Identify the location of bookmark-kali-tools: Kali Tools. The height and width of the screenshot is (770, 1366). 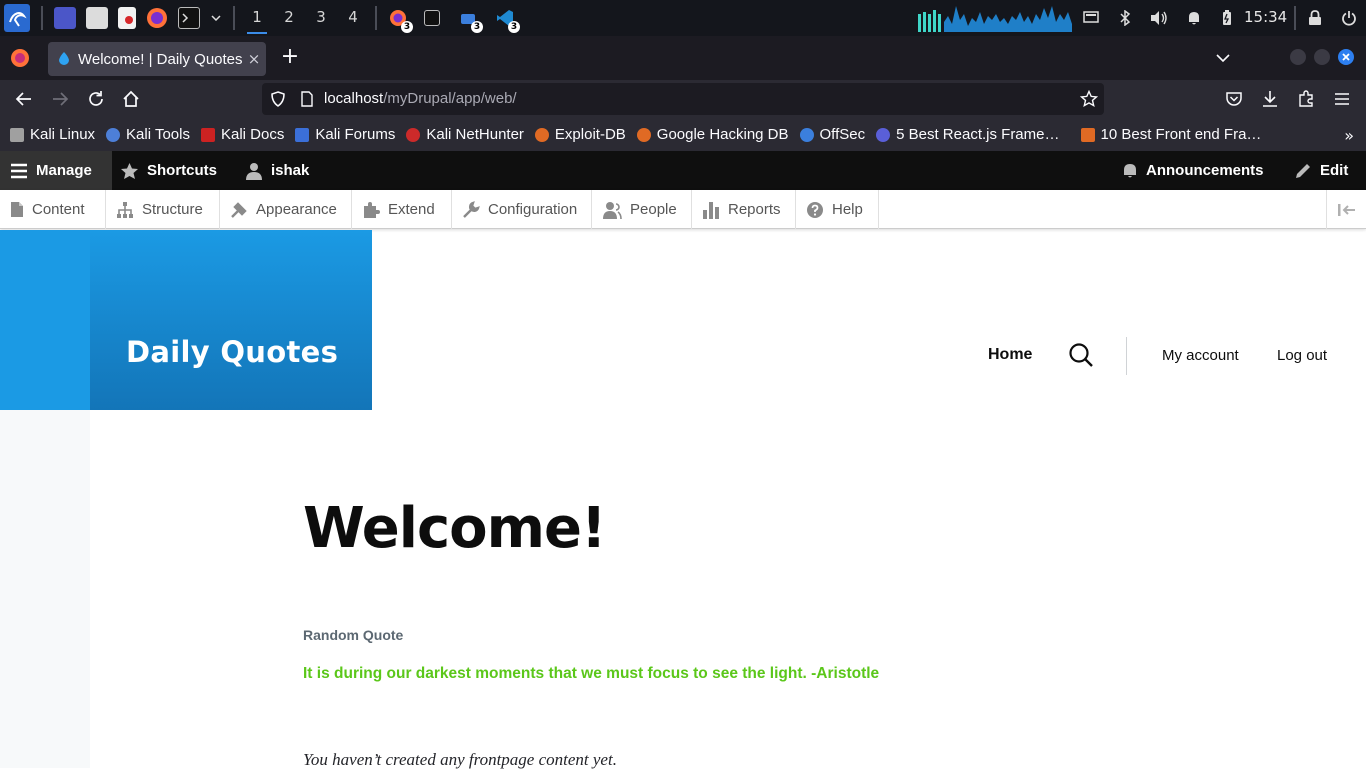
(148, 134).